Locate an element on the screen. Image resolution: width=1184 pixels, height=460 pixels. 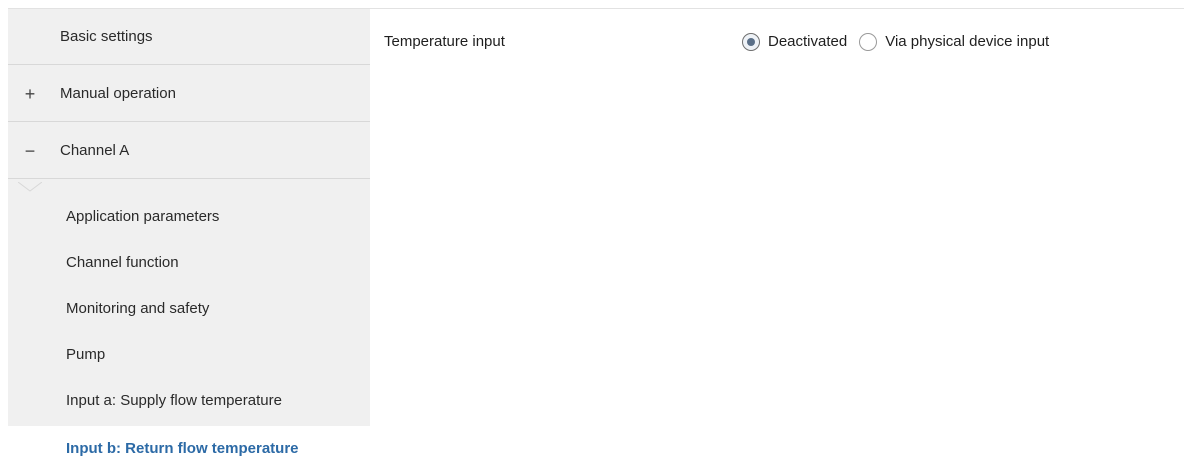
parameter-label: Temperature input is located at coordinates (444, 41).